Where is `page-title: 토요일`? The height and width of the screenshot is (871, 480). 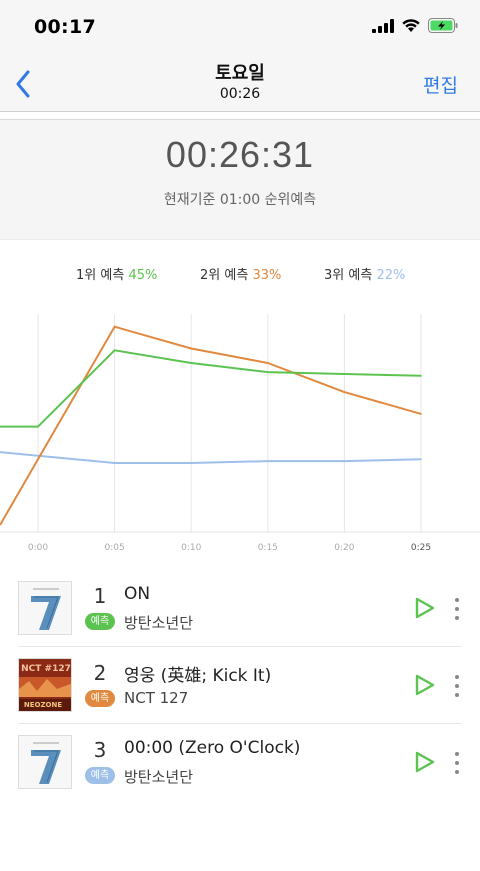
page-title: 토요일 is located at coordinates (240, 73).